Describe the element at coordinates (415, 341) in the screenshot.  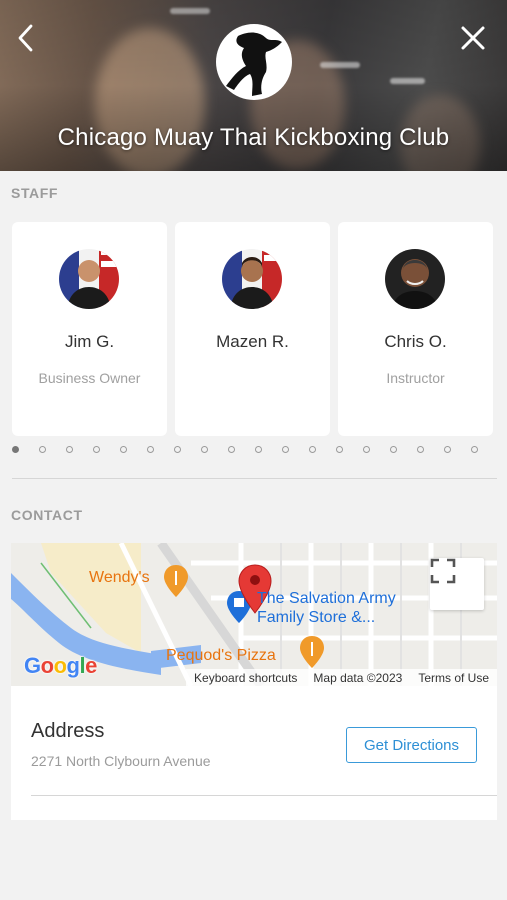
I see `staff-name: Chris O.` at that location.